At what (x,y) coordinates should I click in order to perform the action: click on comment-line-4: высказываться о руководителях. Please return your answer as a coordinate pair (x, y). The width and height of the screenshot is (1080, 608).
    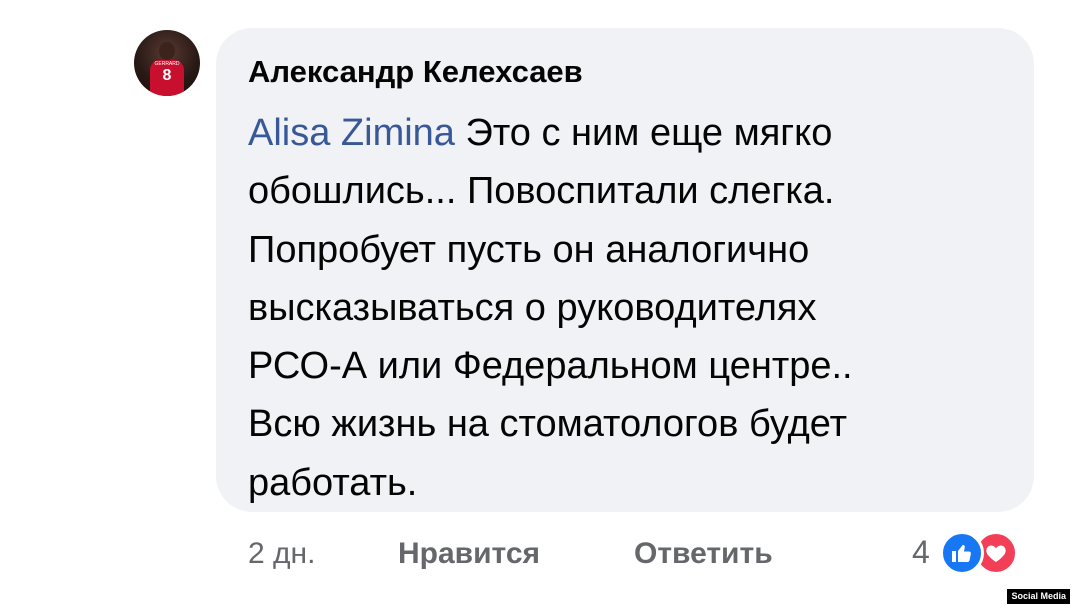
    Looking at the image, I should click on (532, 307).